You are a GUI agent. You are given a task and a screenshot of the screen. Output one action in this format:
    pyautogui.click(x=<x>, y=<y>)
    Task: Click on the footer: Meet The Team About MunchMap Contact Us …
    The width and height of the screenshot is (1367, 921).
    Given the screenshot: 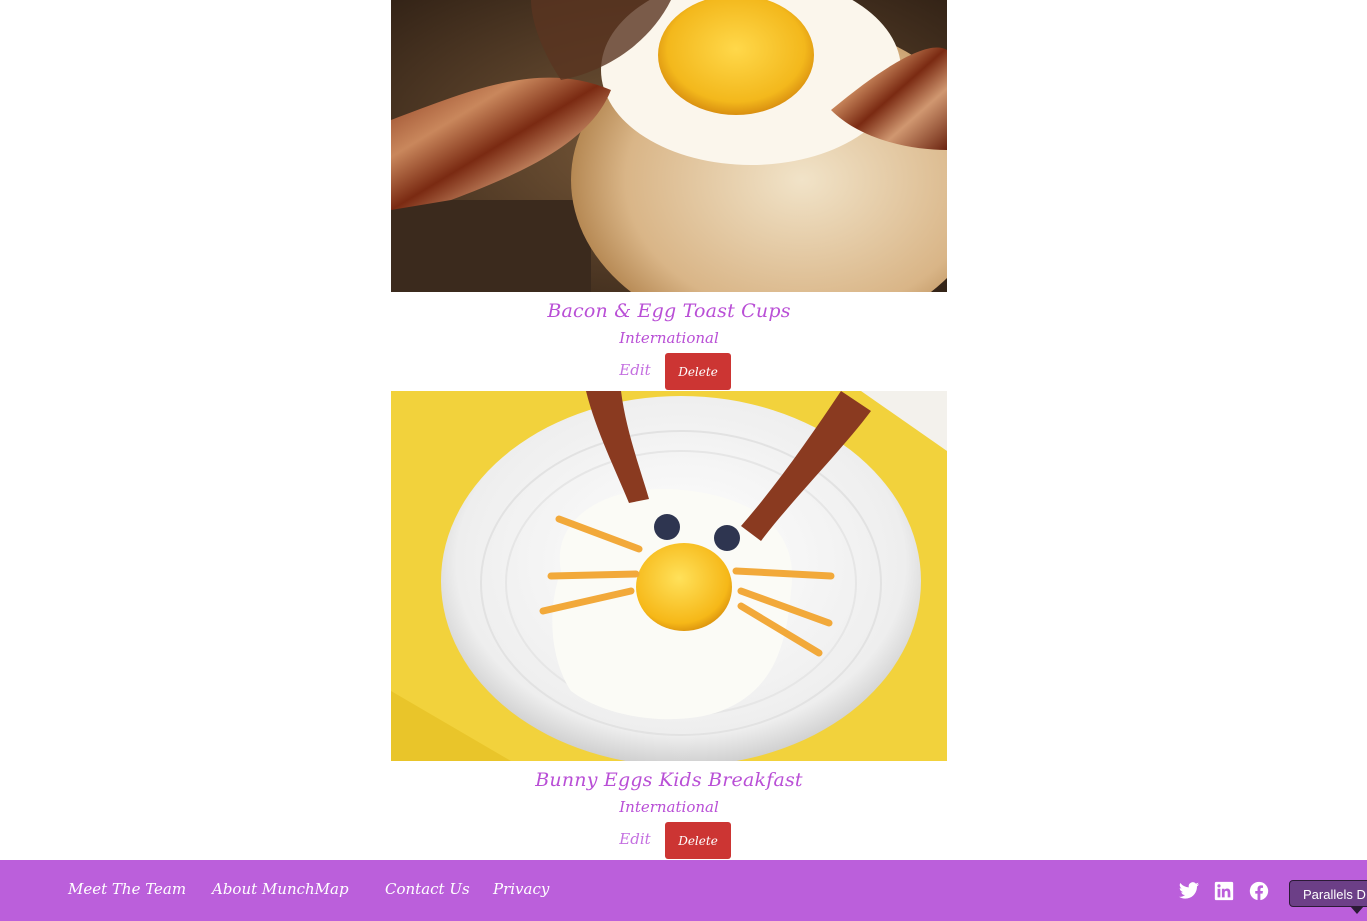 What is the action you would take?
    pyautogui.click(x=683, y=890)
    